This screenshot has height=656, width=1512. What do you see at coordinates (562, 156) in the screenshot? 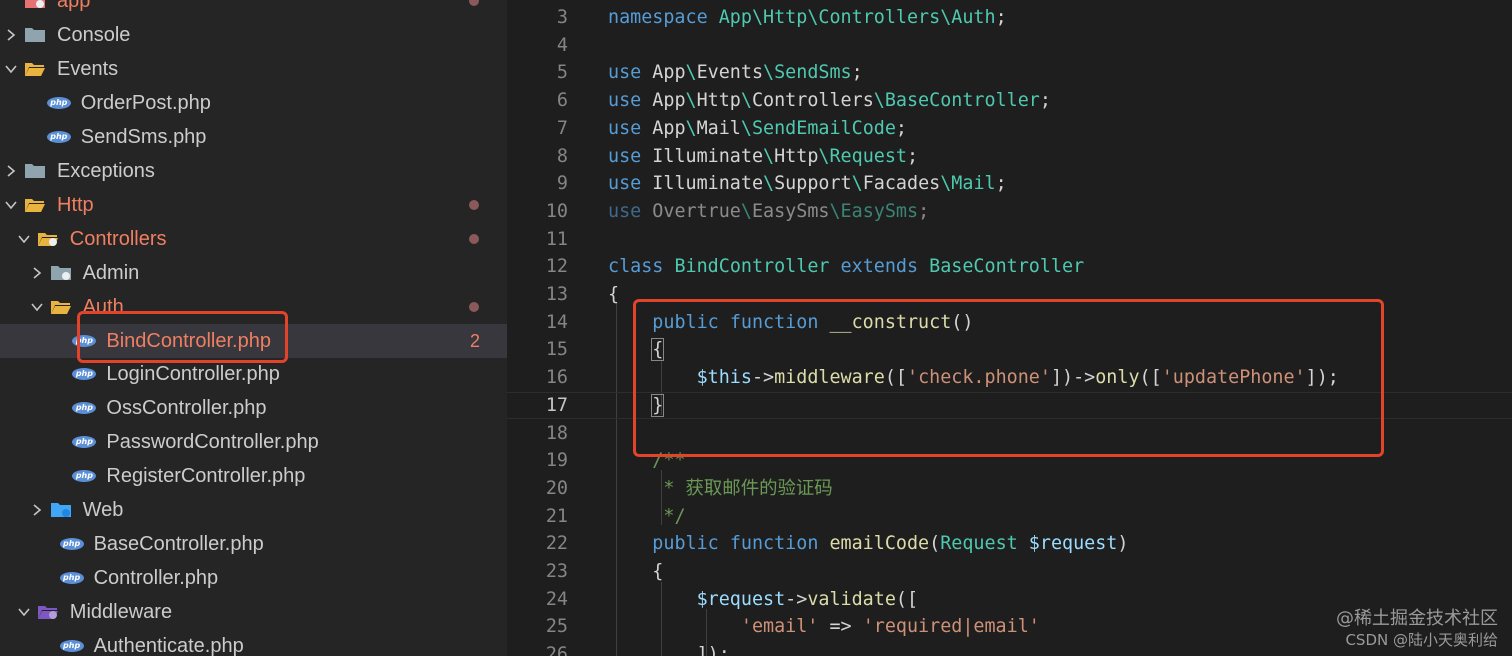
I see `line-number: 8` at bounding box center [562, 156].